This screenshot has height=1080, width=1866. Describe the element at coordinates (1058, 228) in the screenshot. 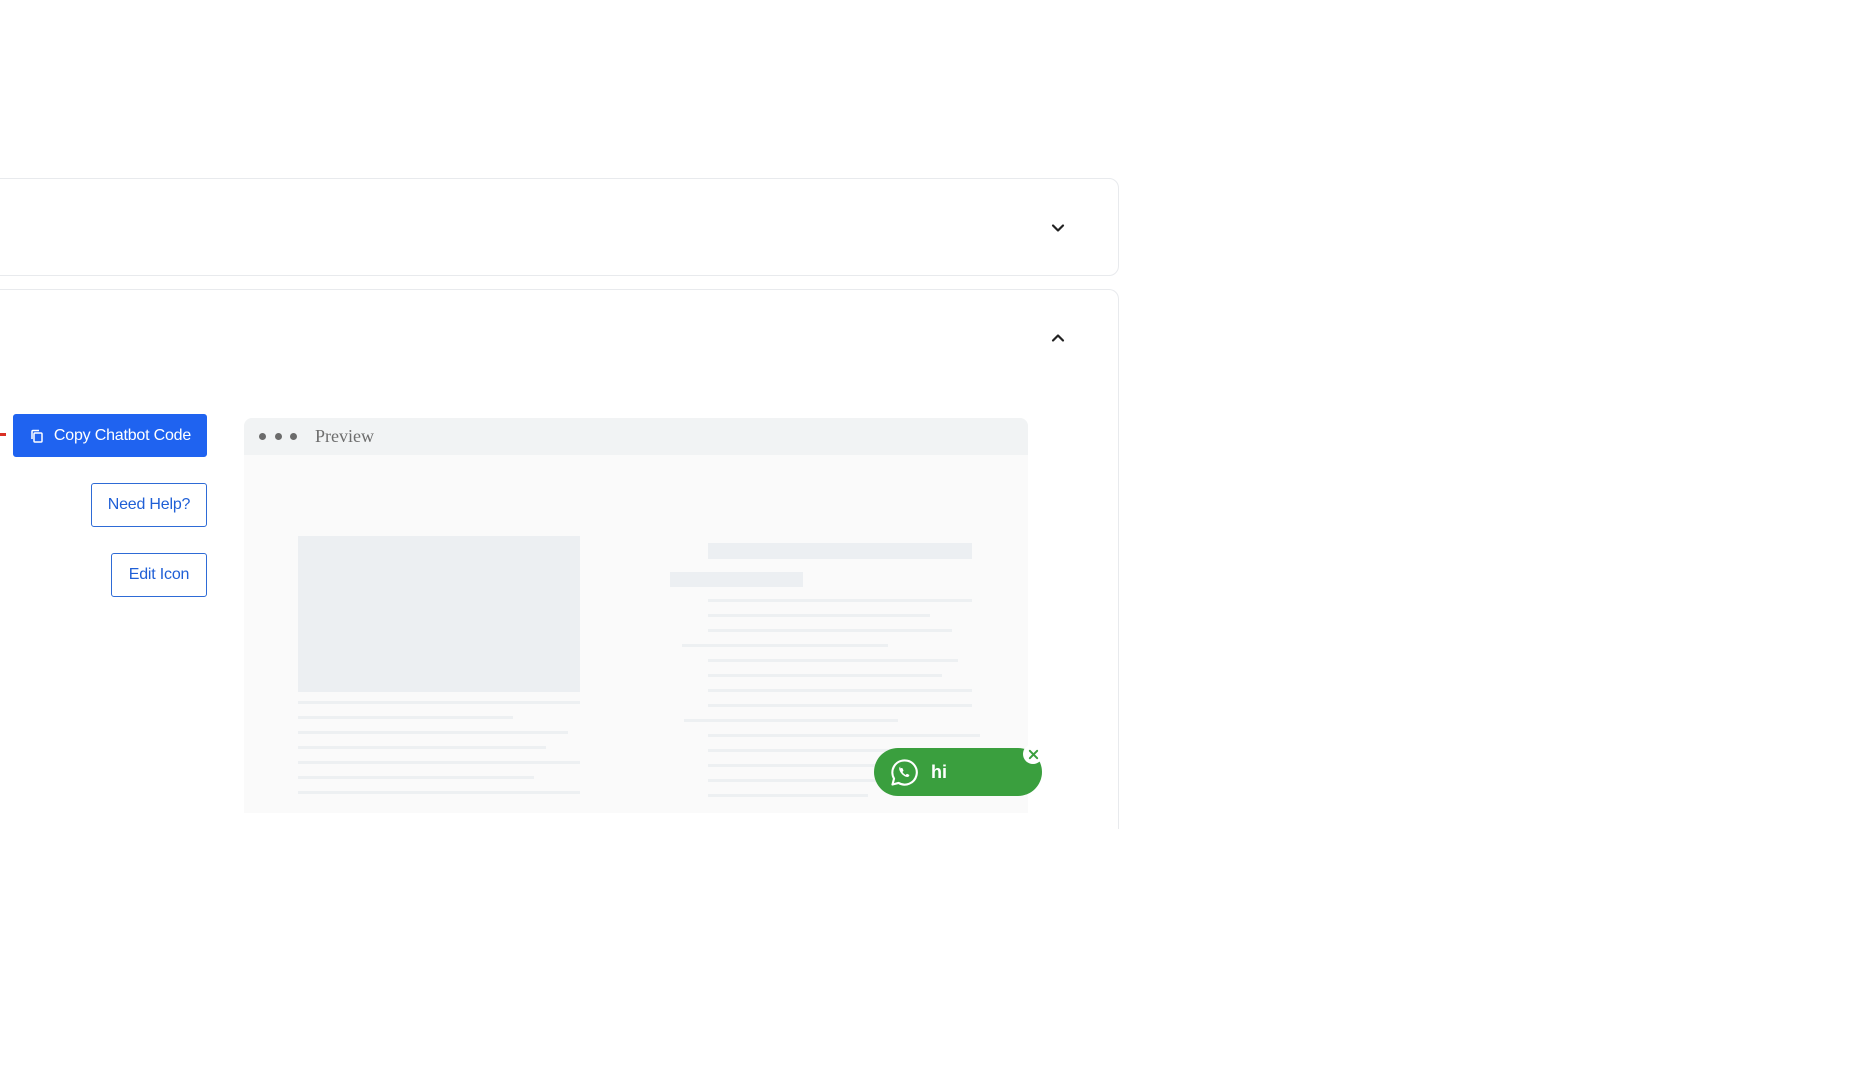

I see `chevron-down-icon` at that location.